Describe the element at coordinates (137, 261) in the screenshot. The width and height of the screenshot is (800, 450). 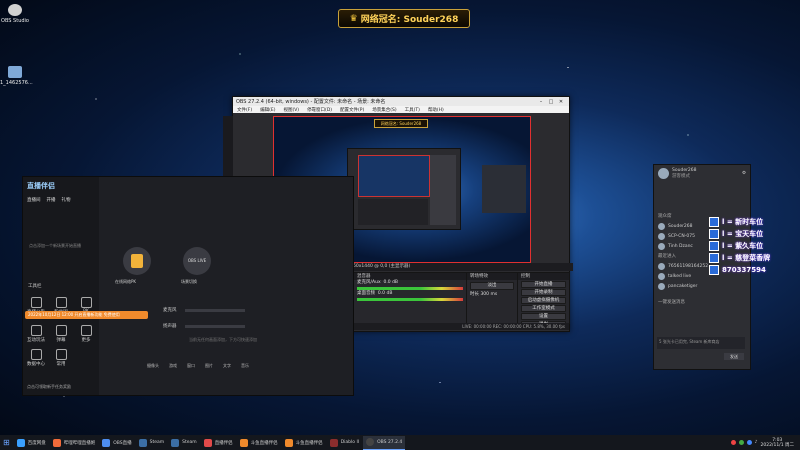
I see `scene-circle-a` at that location.